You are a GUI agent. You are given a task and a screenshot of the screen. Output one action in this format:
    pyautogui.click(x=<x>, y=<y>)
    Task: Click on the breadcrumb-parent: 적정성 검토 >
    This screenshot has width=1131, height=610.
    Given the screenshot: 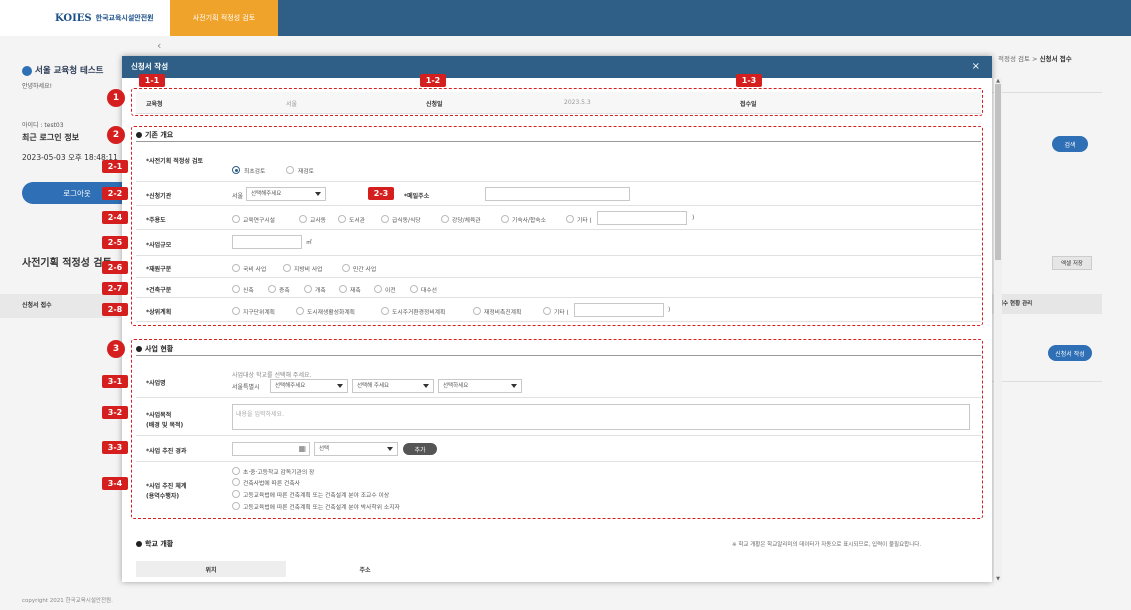 What is the action you would take?
    pyautogui.click(x=1017, y=59)
    